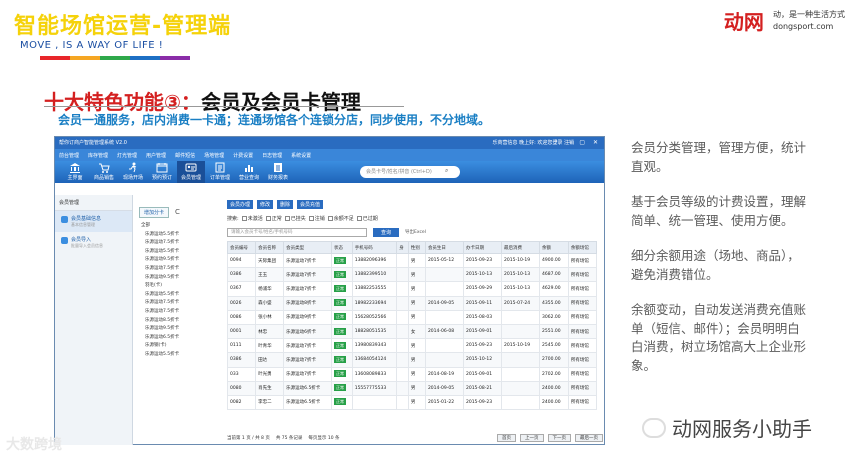 This screenshot has height=461, width=851. Describe the element at coordinates (249, 172) in the screenshot. I see `toolbar-query: 营业查询` at that location.